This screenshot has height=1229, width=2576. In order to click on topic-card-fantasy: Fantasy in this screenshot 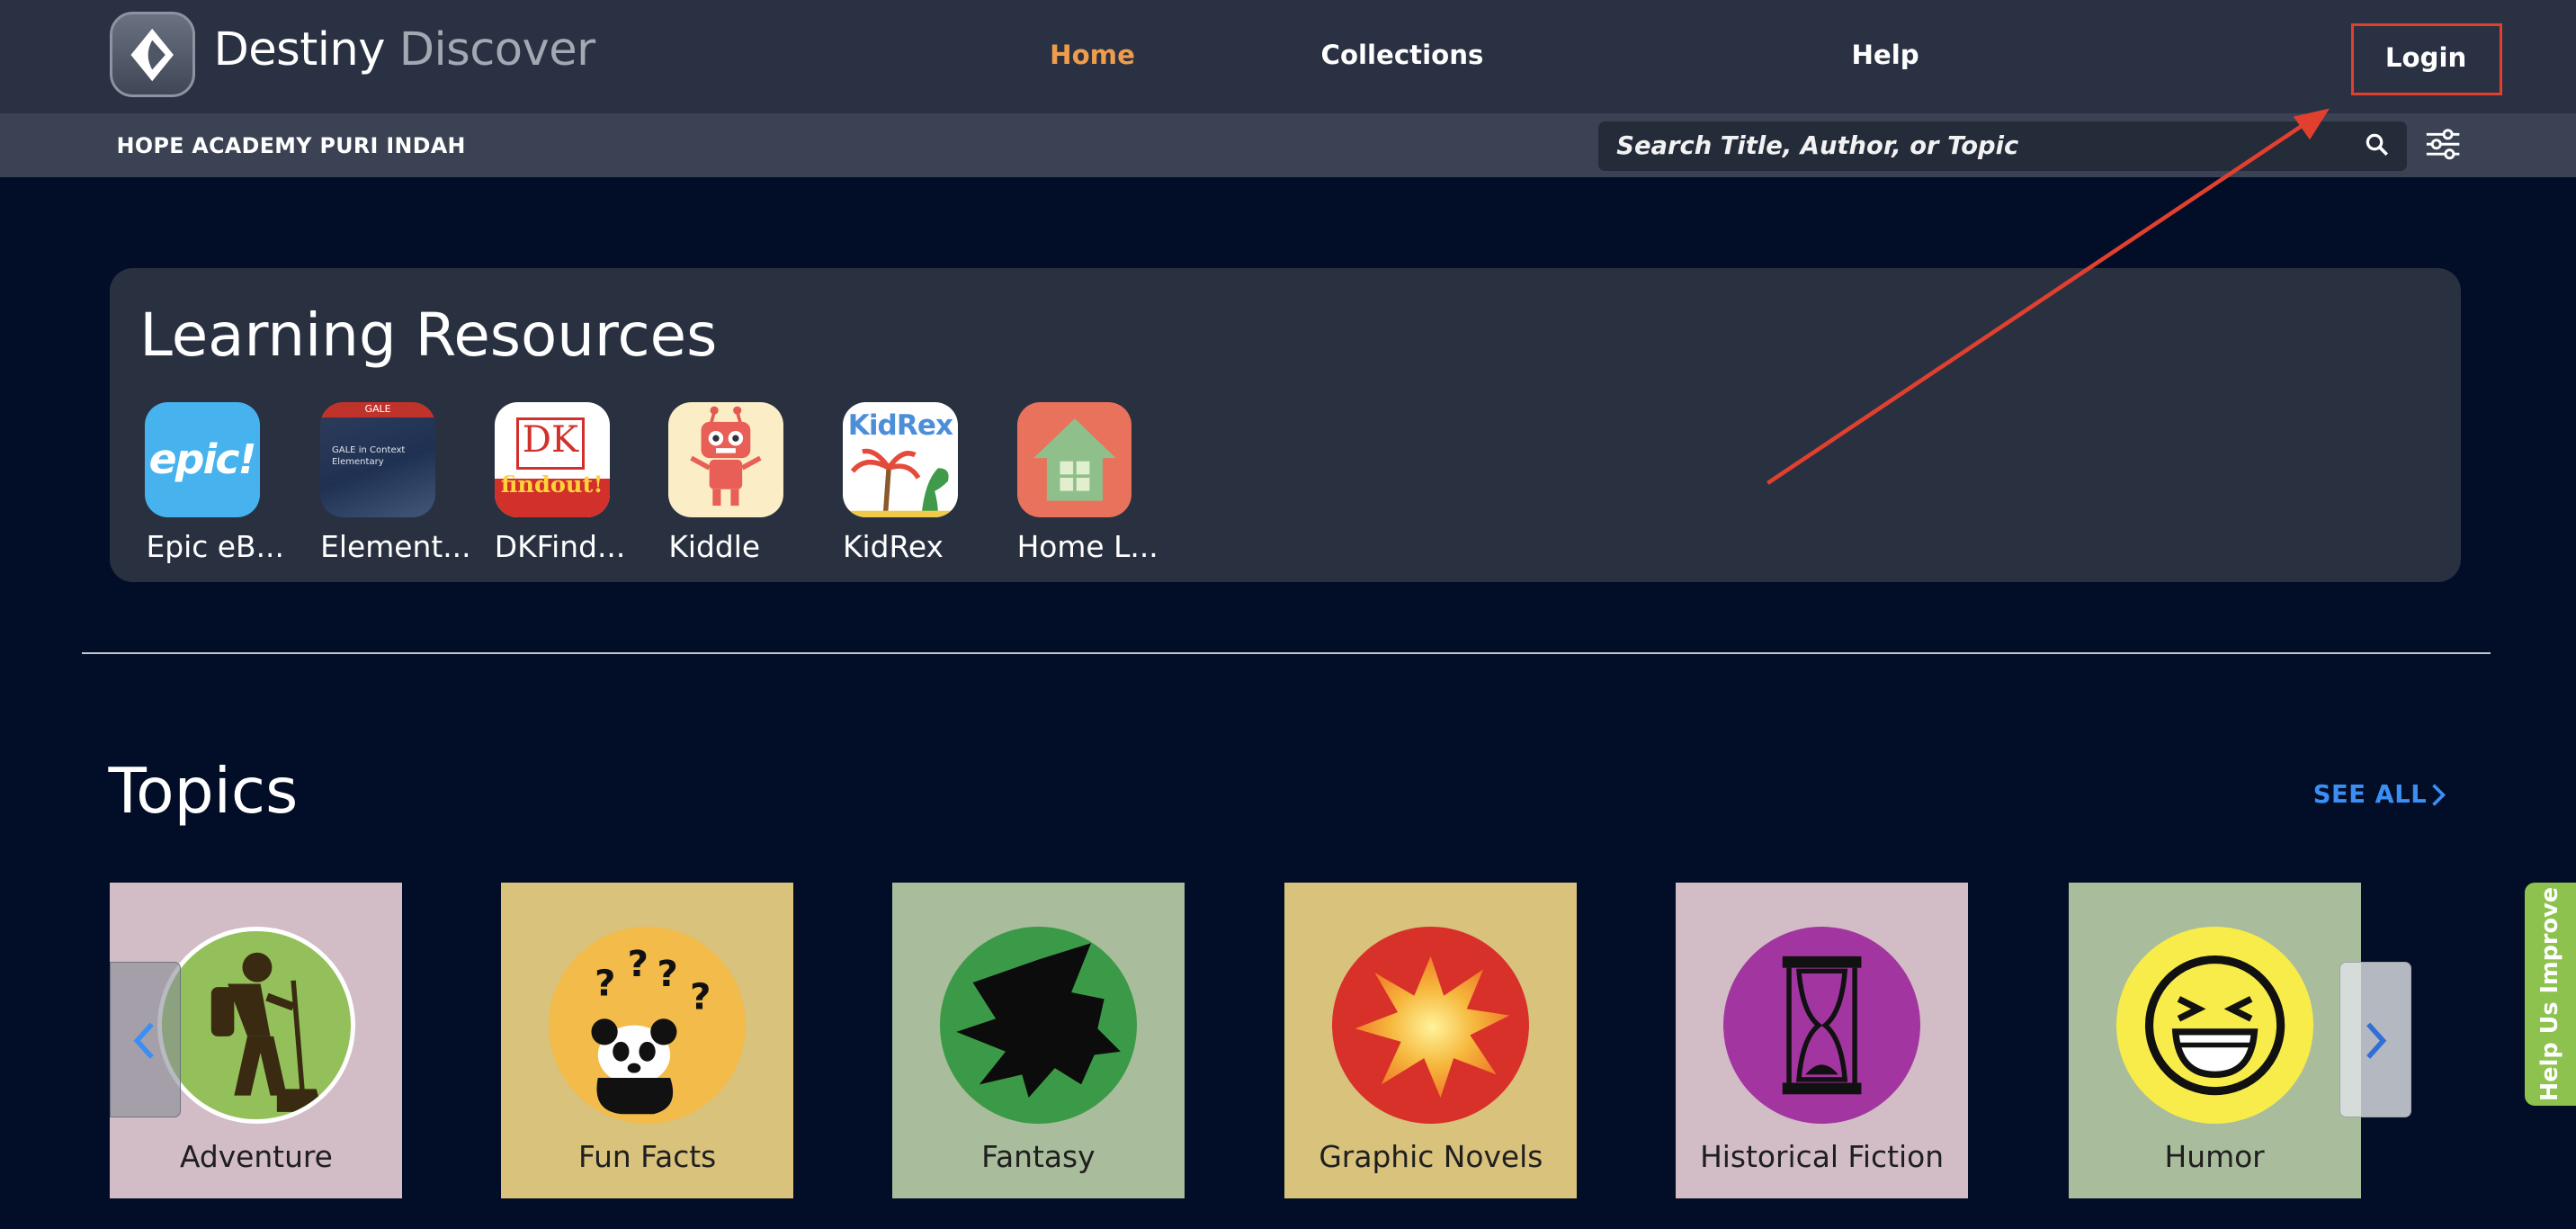, I will do `click(1038, 1040)`.